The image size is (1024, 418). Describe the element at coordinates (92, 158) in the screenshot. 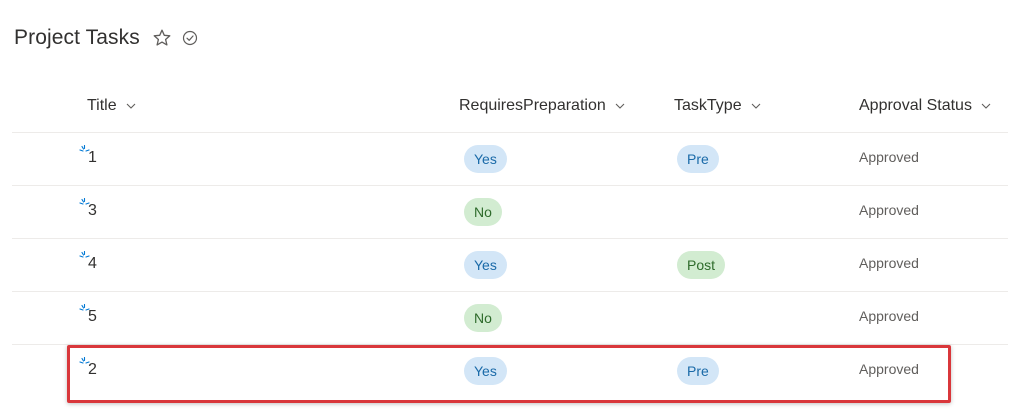

I see `title-cell: 1` at that location.